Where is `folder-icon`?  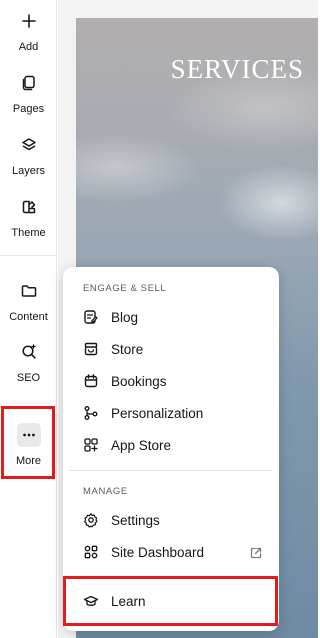
folder-icon is located at coordinates (29, 293).